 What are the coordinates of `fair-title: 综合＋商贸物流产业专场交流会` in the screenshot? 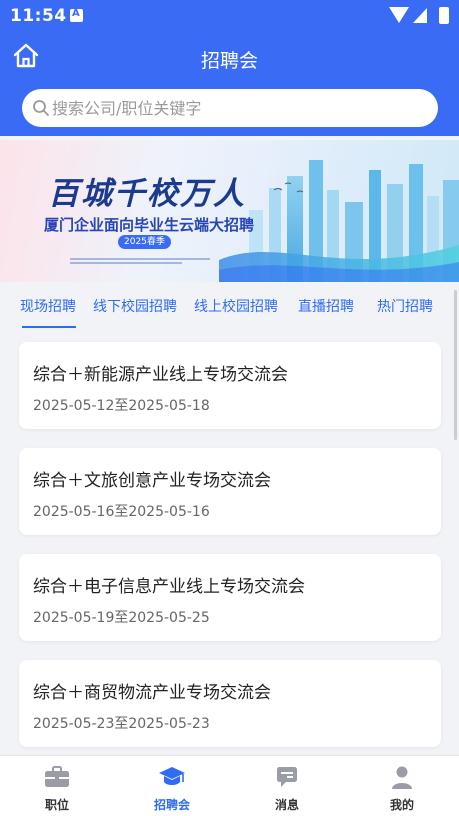 It's located at (152, 693).